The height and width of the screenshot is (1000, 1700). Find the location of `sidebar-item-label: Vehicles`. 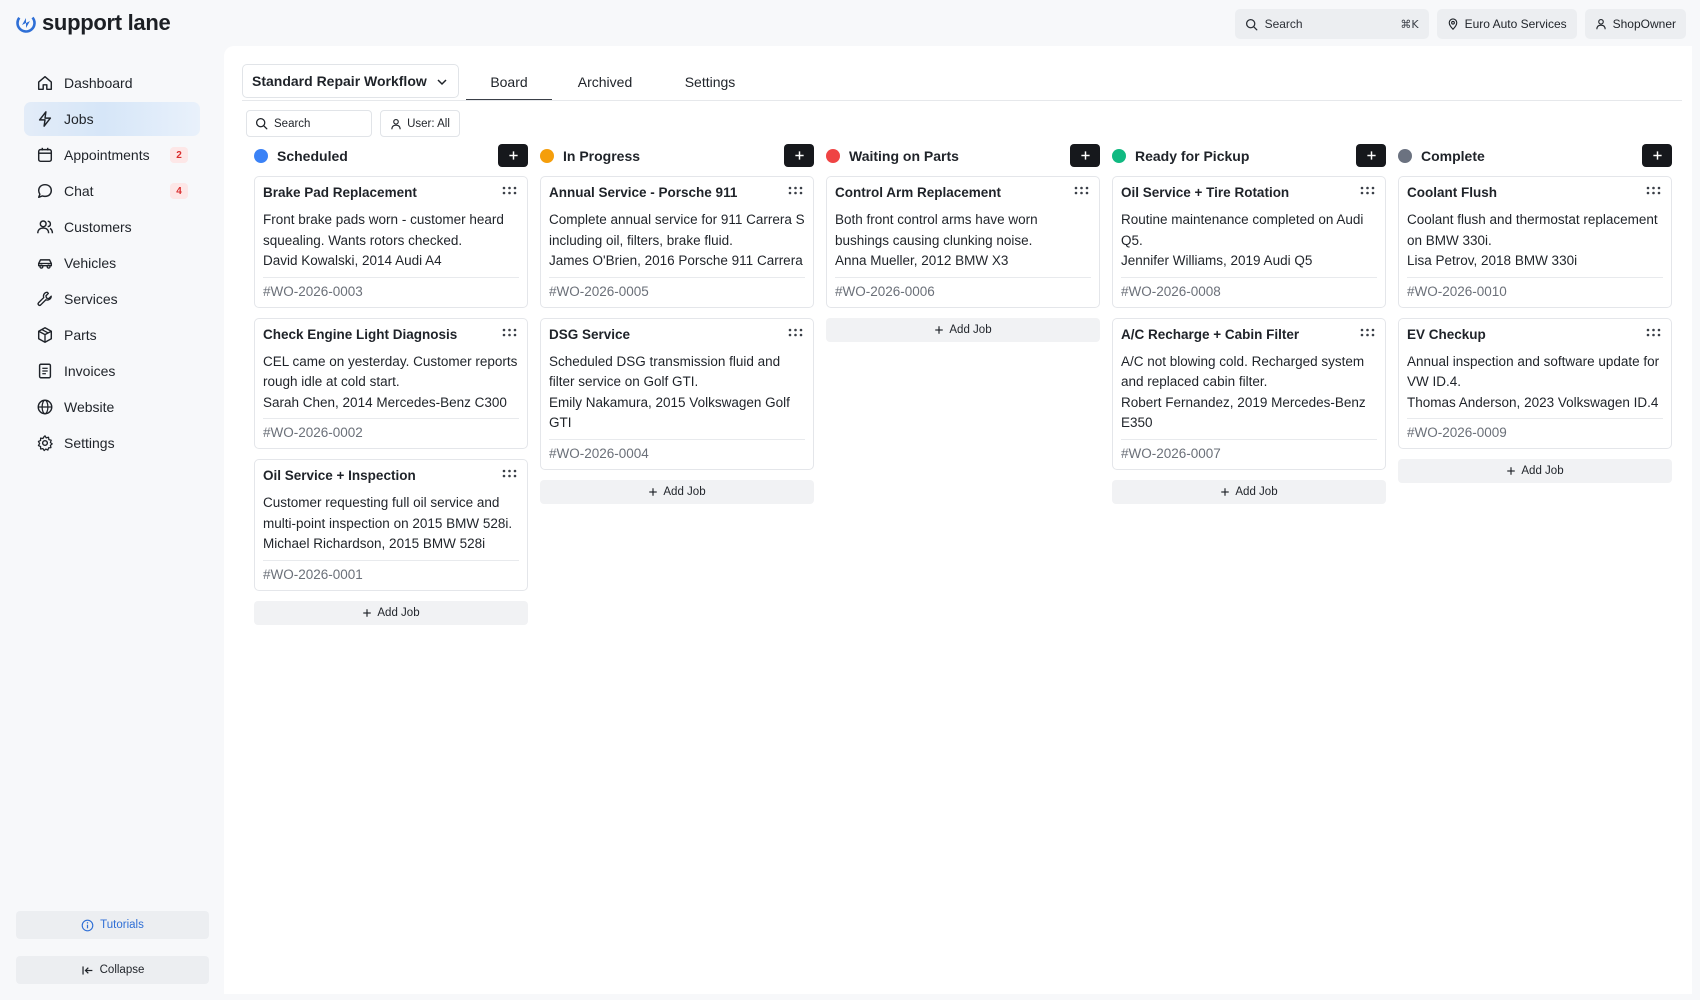

sidebar-item-label: Vehicles is located at coordinates (90, 263).